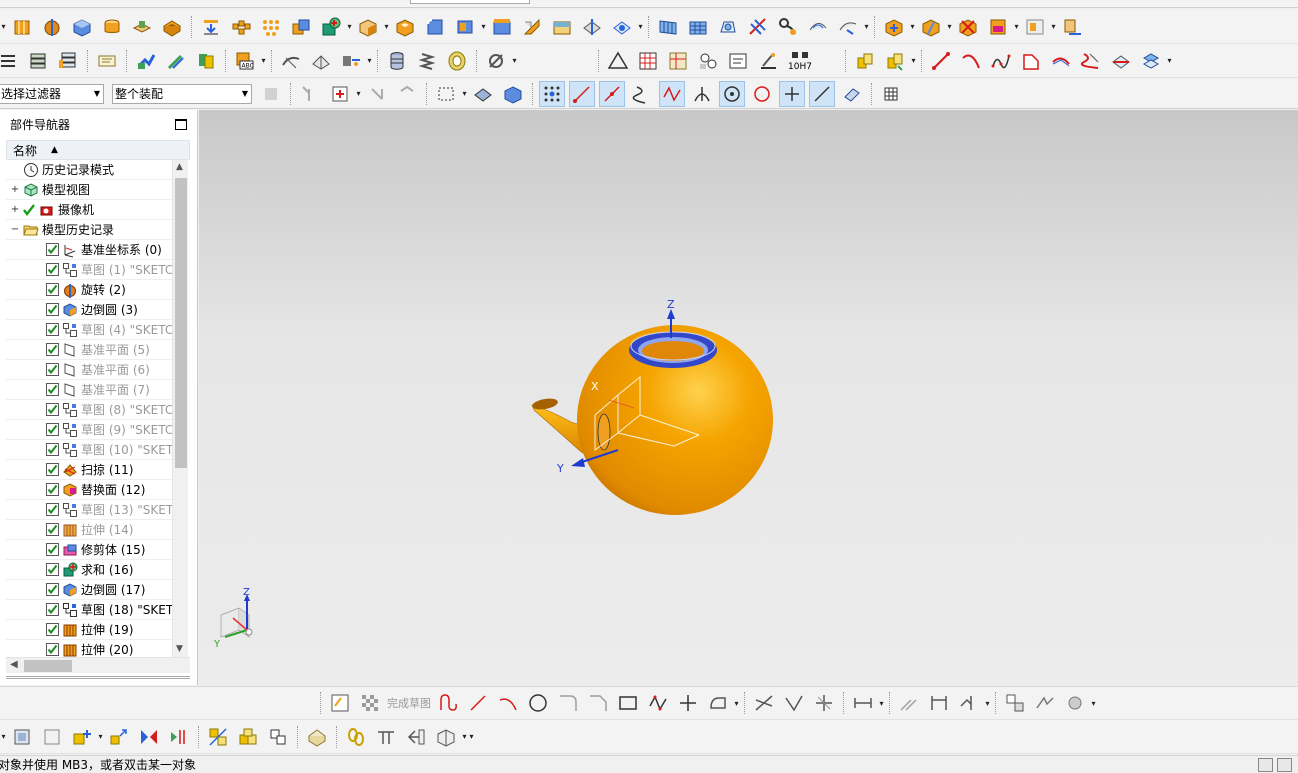 The width and height of the screenshot is (1298, 773). Describe the element at coordinates (351, 61) in the screenshot. I see `measure-distance-icon` at that location.